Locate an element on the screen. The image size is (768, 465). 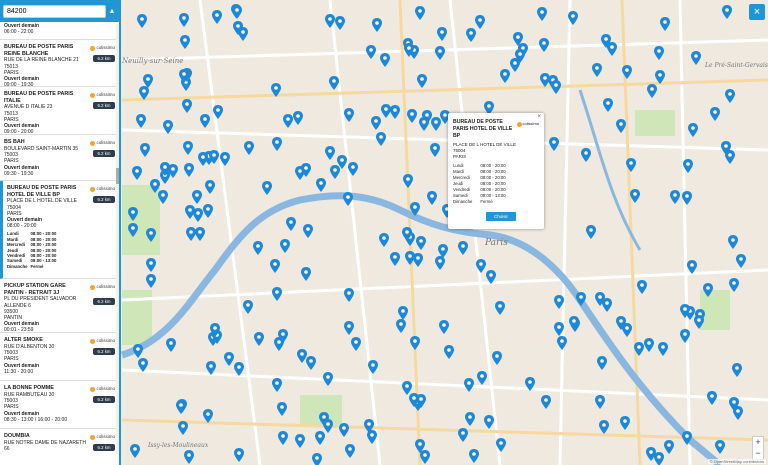
choose-button: Choisir is located at coordinates (501, 216).